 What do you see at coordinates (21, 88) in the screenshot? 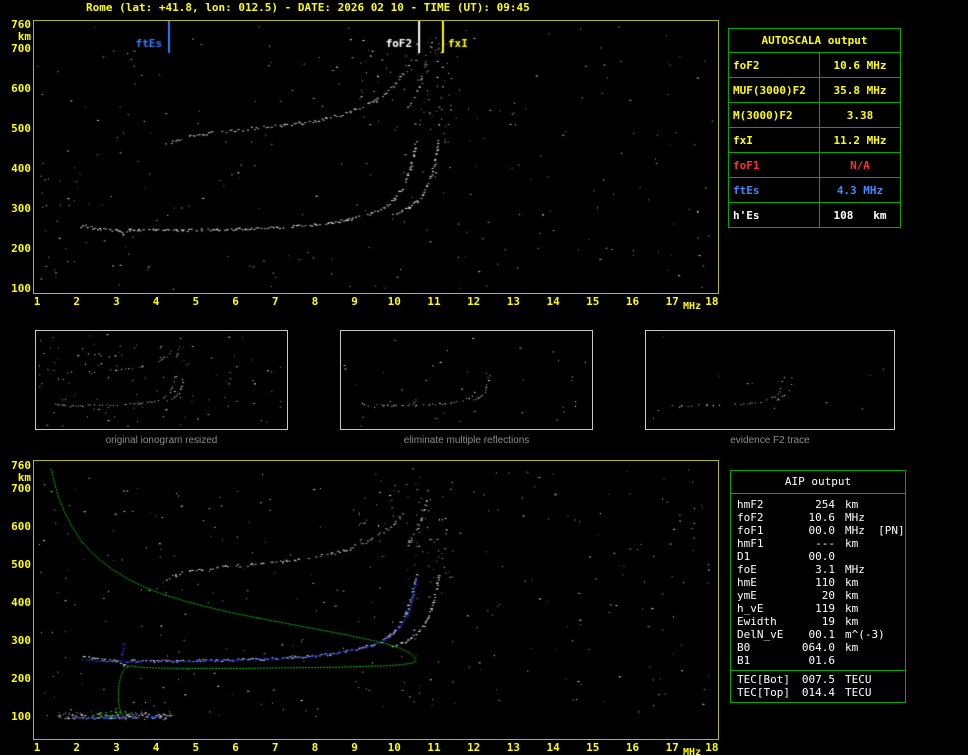
I see `main-y-tick-600: 600` at bounding box center [21, 88].